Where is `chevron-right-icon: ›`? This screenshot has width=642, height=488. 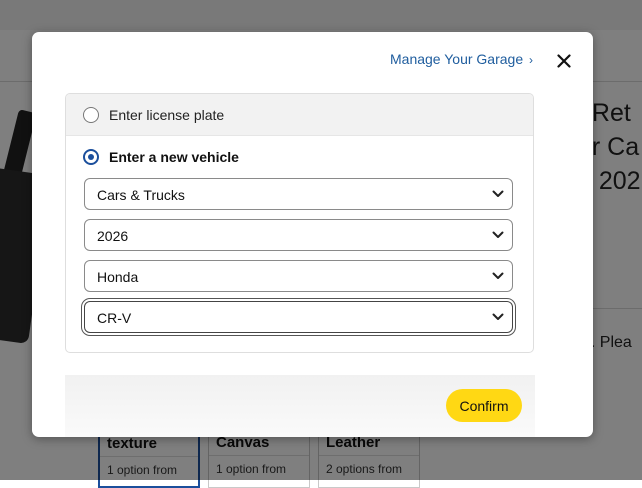
chevron-right-icon: › is located at coordinates (531, 60).